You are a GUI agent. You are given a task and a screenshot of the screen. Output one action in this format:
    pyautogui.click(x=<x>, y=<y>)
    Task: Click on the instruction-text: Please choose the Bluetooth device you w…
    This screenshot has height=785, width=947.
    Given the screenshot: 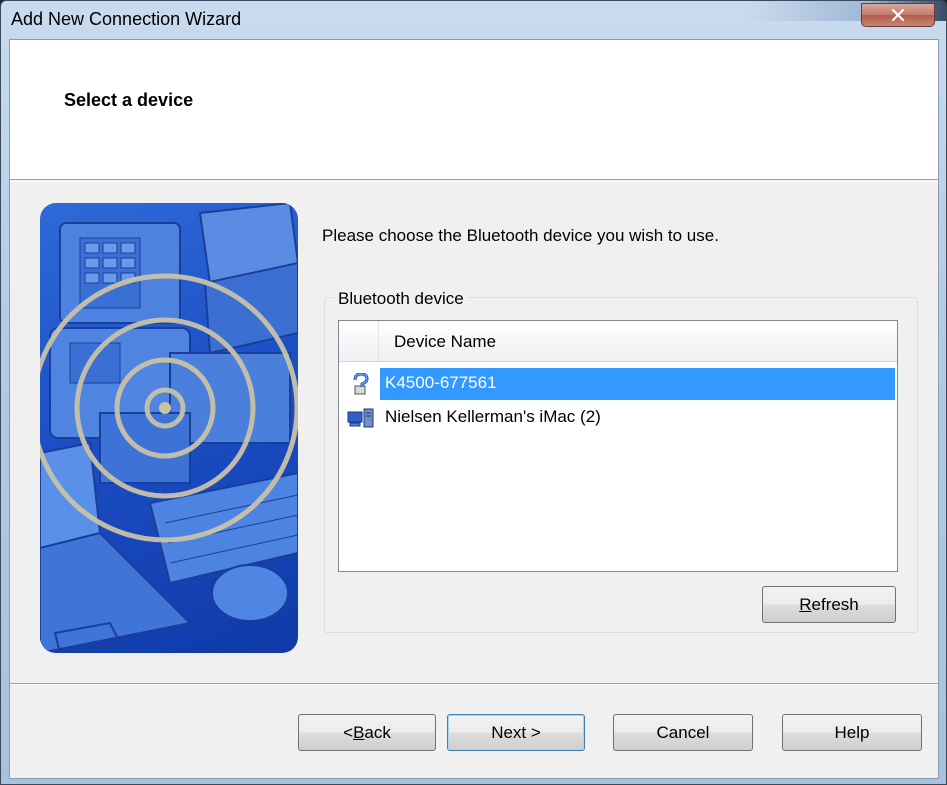 What is the action you would take?
    pyautogui.click(x=520, y=235)
    